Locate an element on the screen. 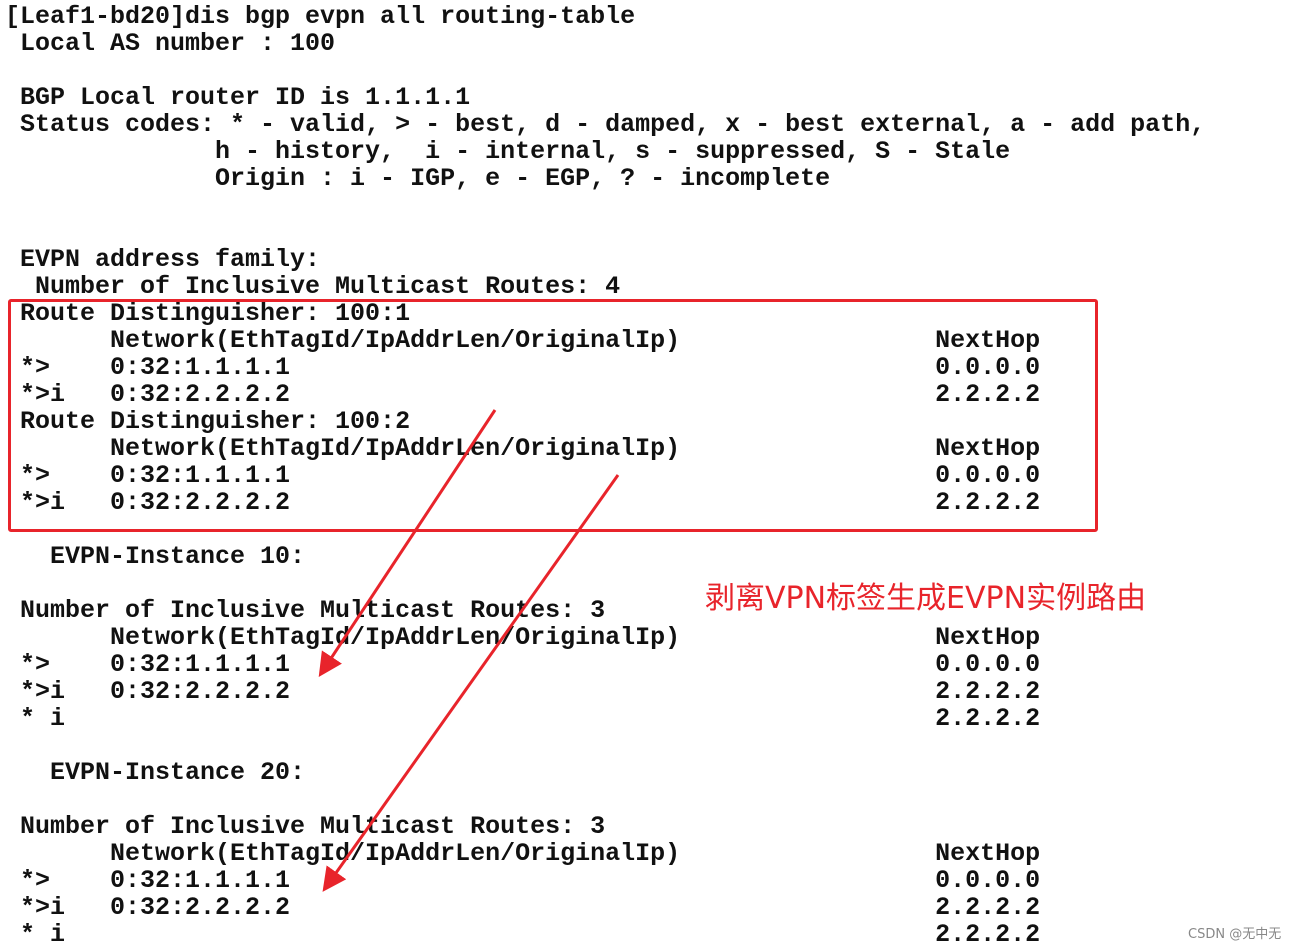  annotation-arrows is located at coordinates (469, 650).